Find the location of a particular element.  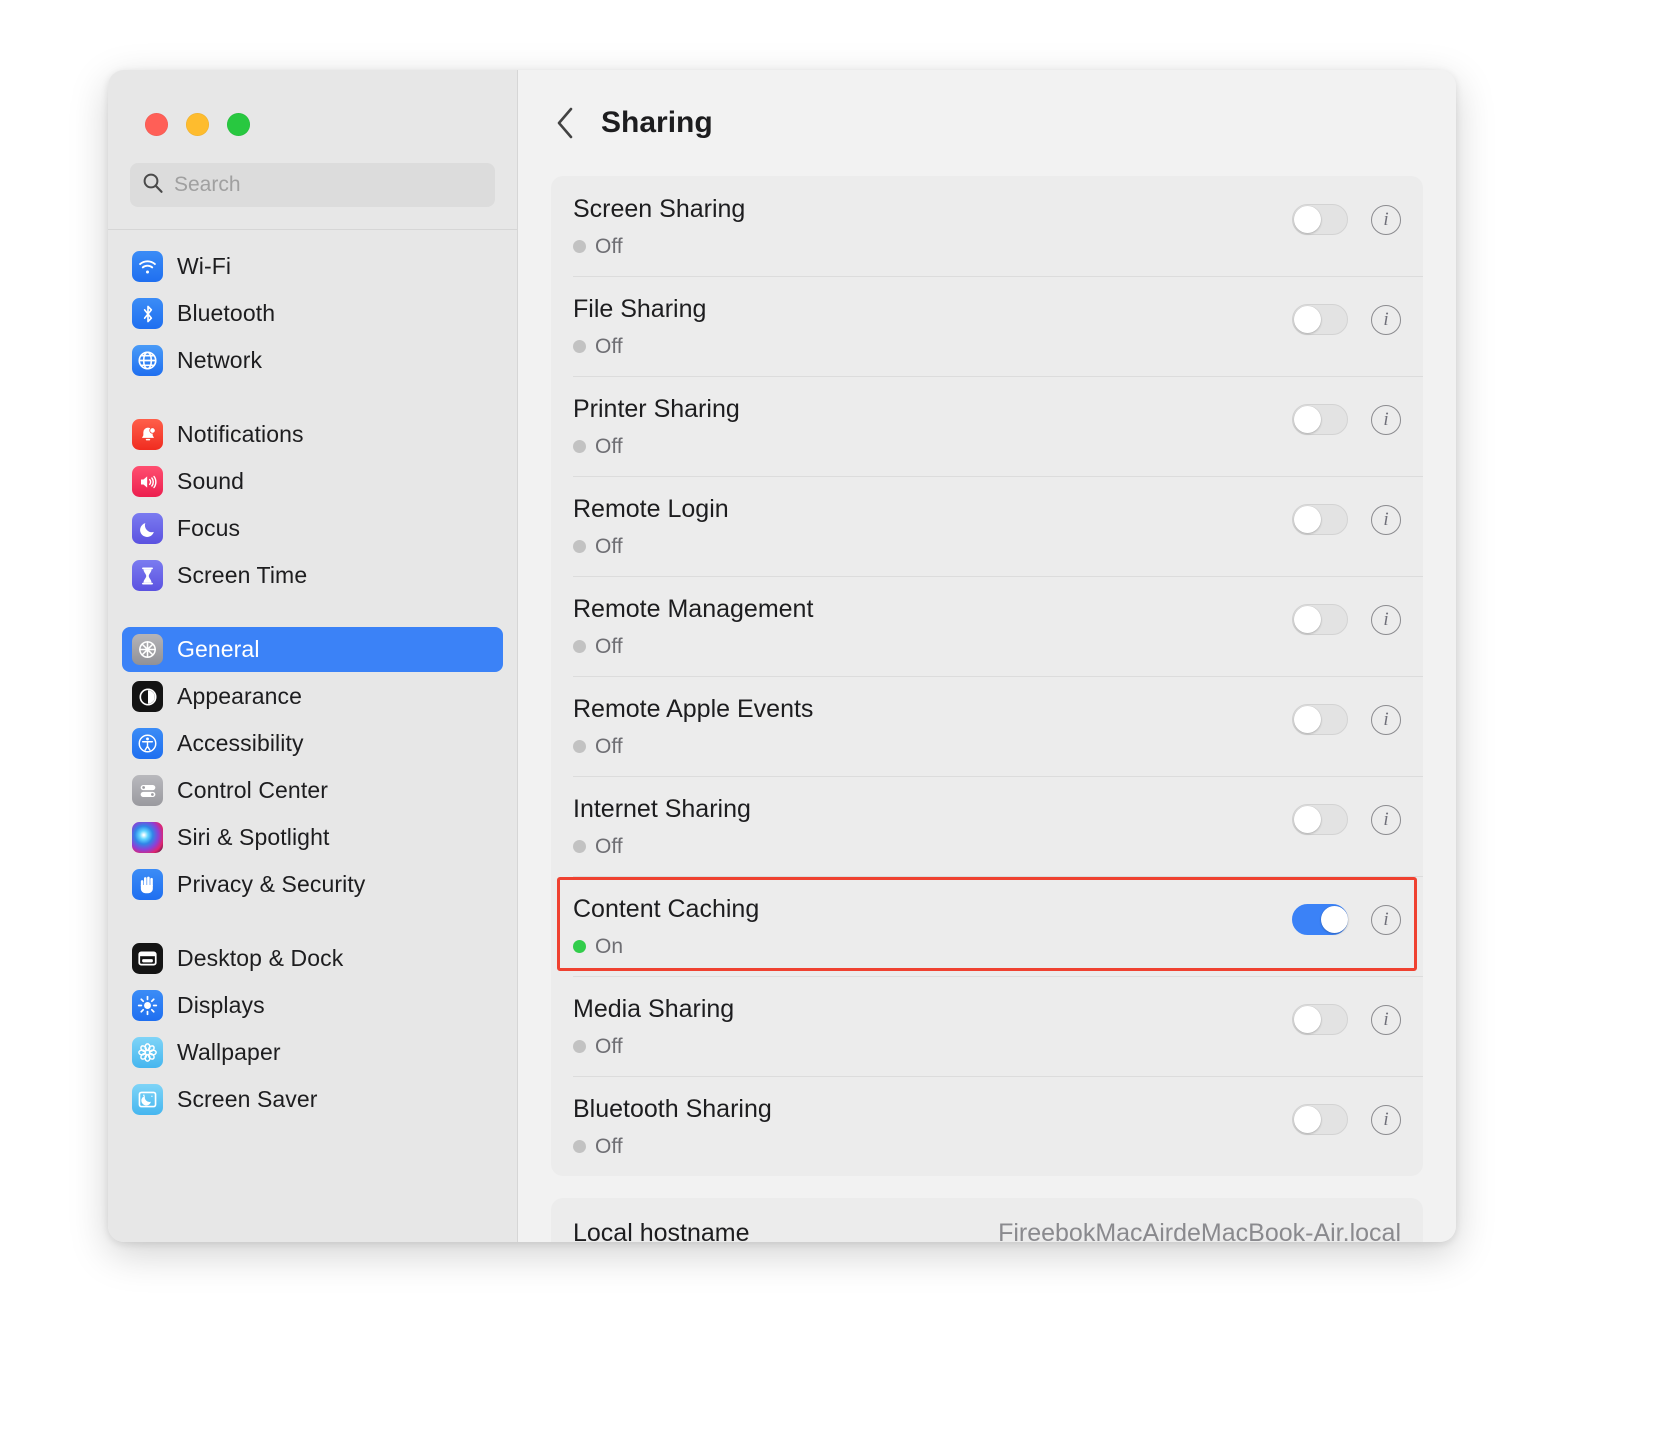

displays-brightness-icon is located at coordinates (147, 1005).